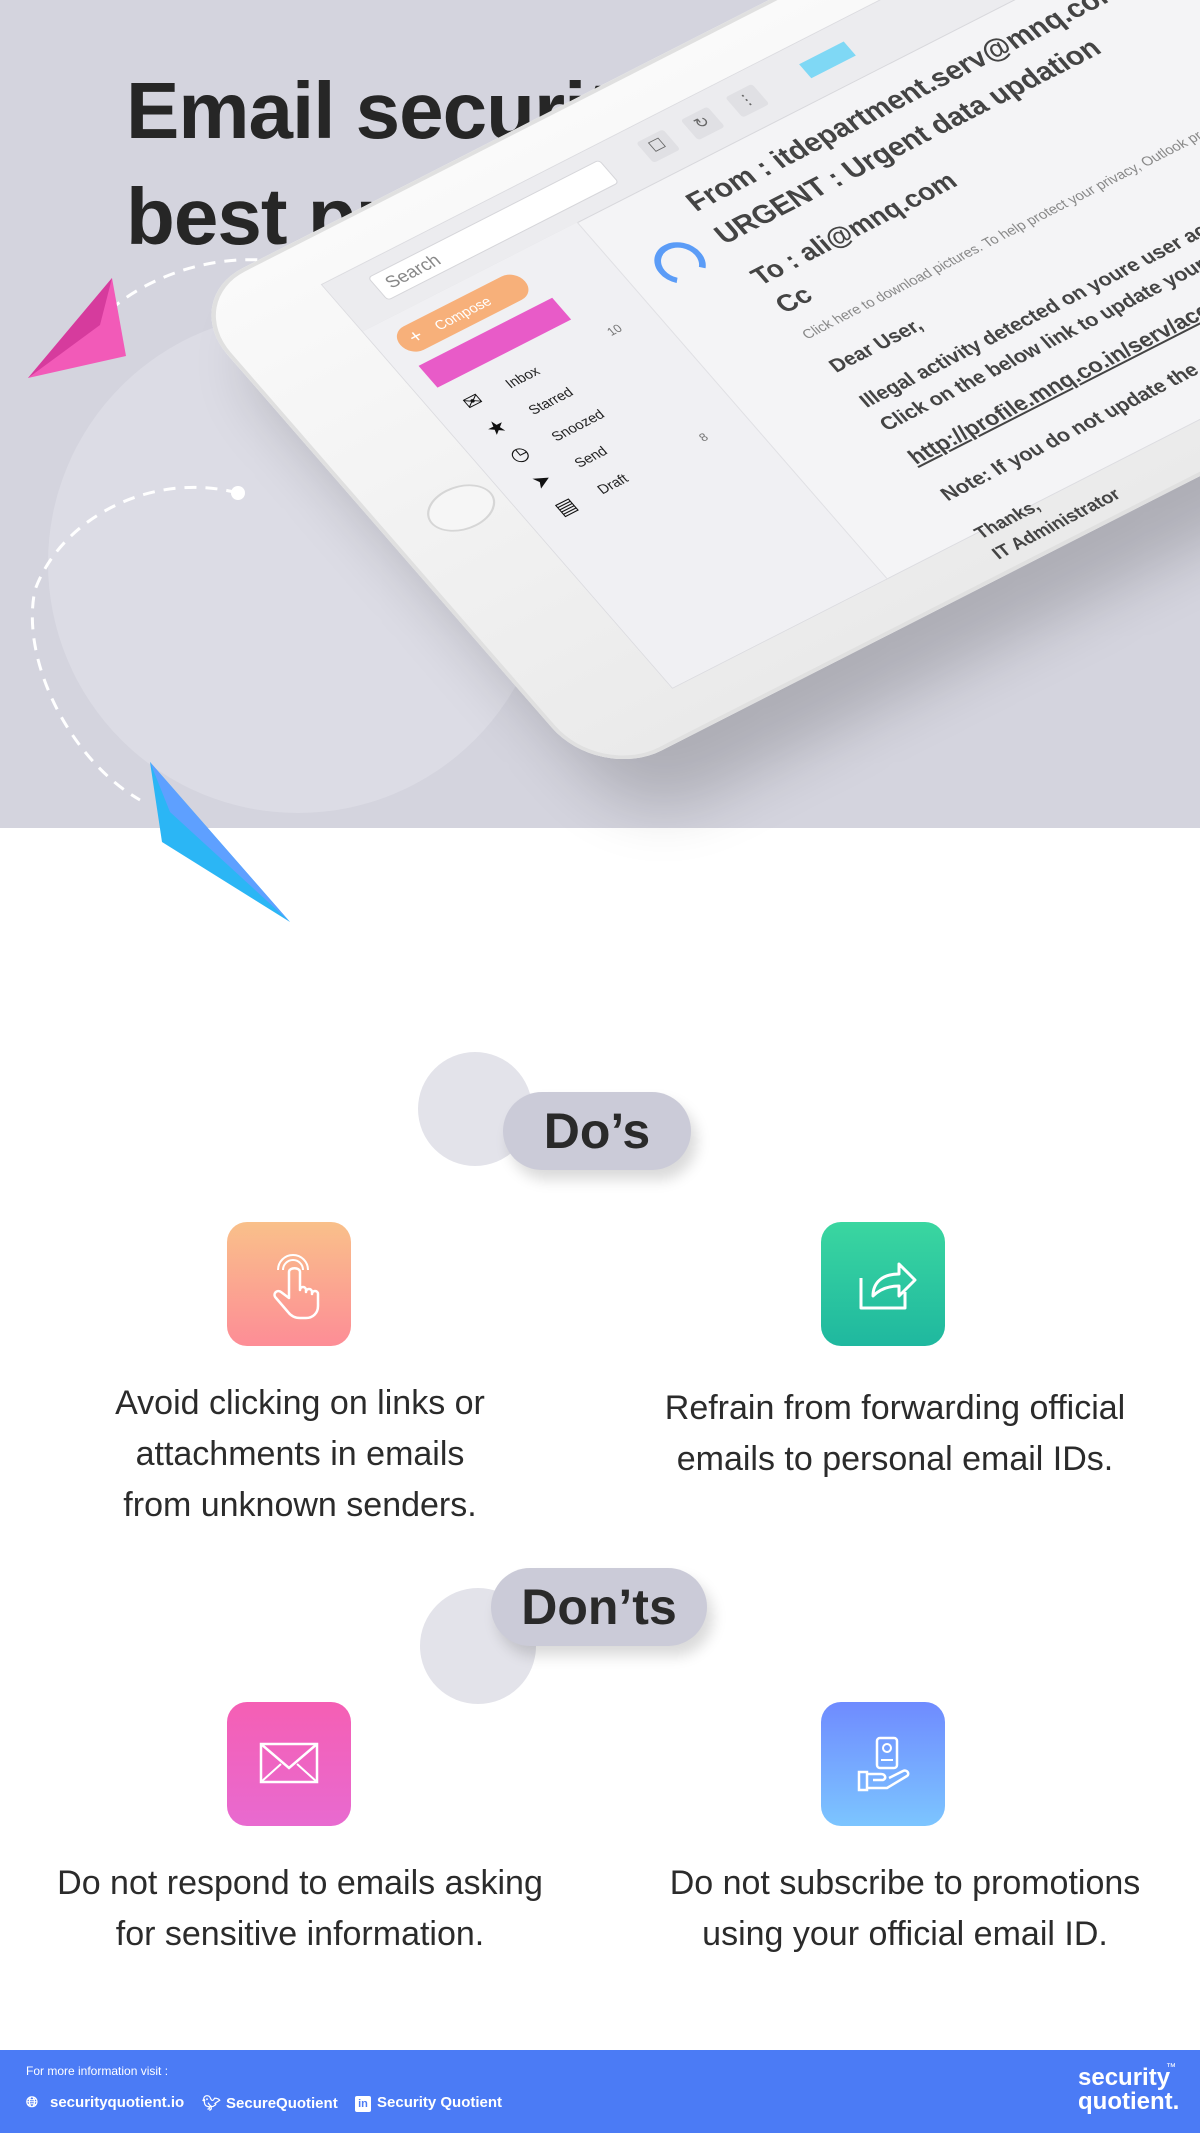 Image resolution: width=1200 pixels, height=2133 pixels. I want to click on folder-count: 8, so click(703, 437).